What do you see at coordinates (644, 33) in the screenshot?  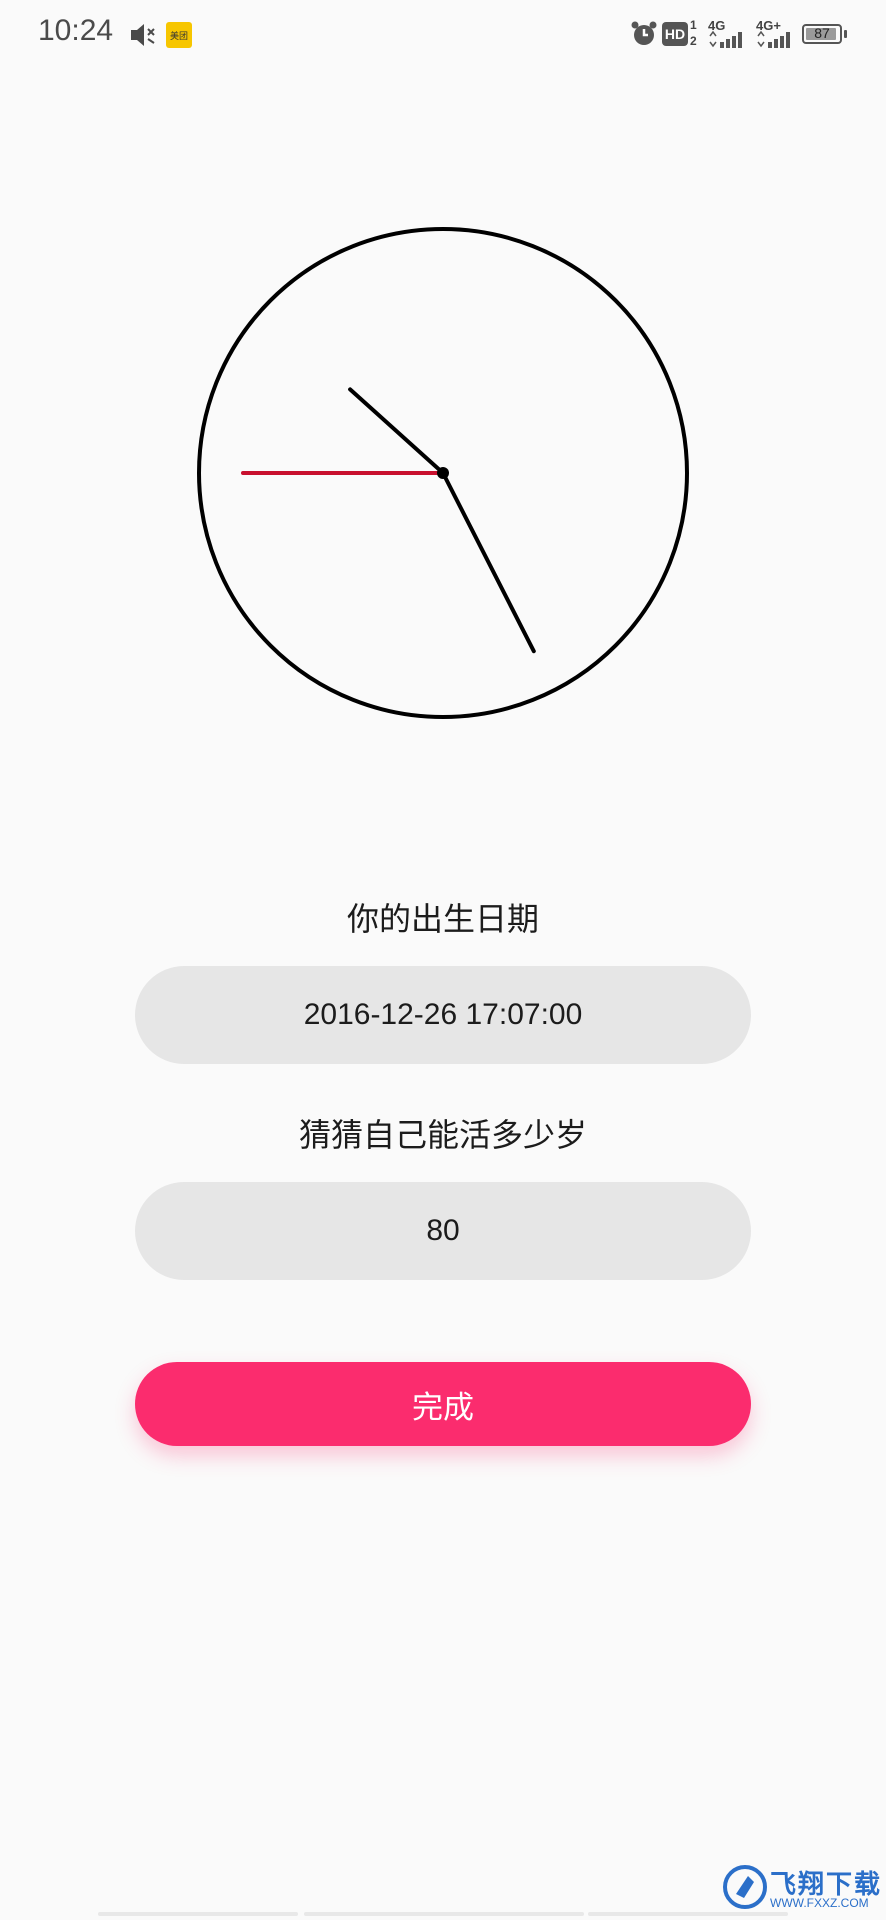 I see `alarm-icon` at bounding box center [644, 33].